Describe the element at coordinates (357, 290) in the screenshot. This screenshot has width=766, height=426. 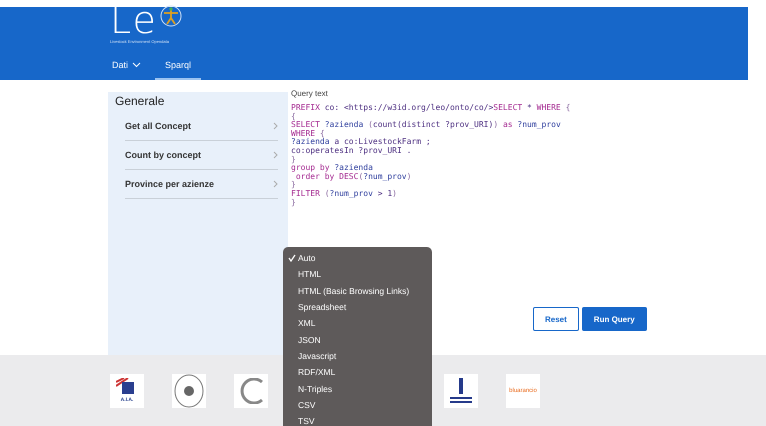
I see `format-option: HTML (Basic Browsing Links)` at that location.